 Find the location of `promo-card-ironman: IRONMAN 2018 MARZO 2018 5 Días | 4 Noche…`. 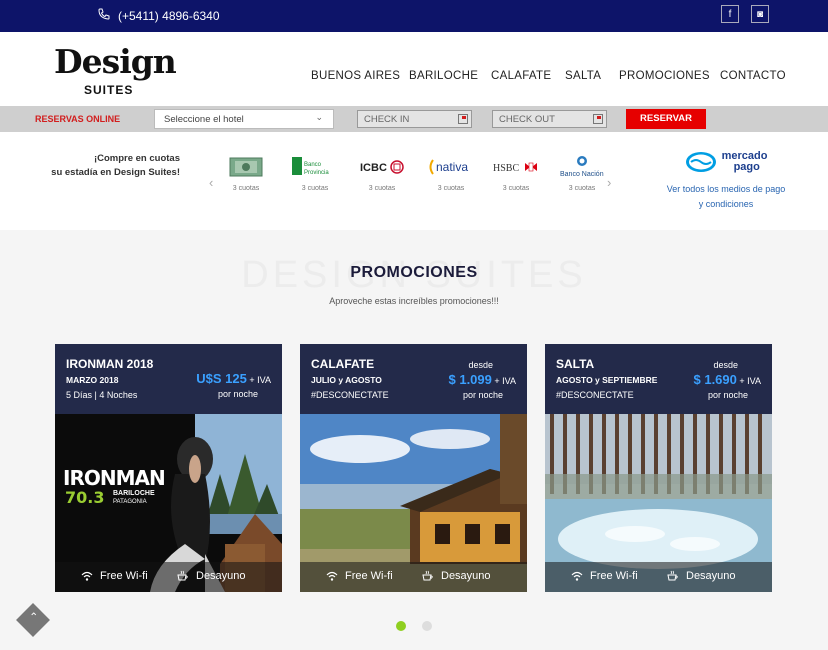

promo-card-ironman: IRONMAN 2018 MARZO 2018 5 Días | 4 Noche… is located at coordinates (168, 468).